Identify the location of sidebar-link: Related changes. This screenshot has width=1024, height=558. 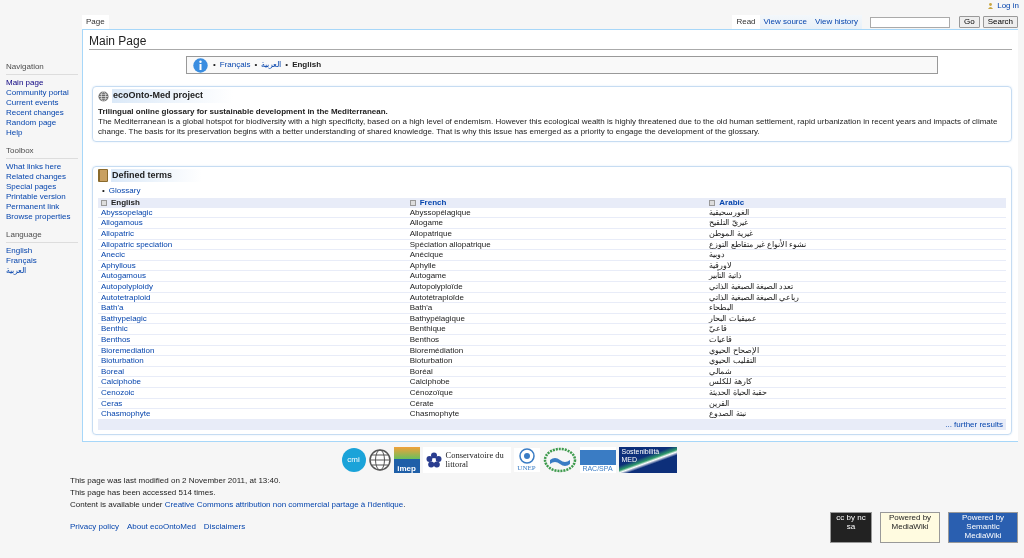
(44, 177).